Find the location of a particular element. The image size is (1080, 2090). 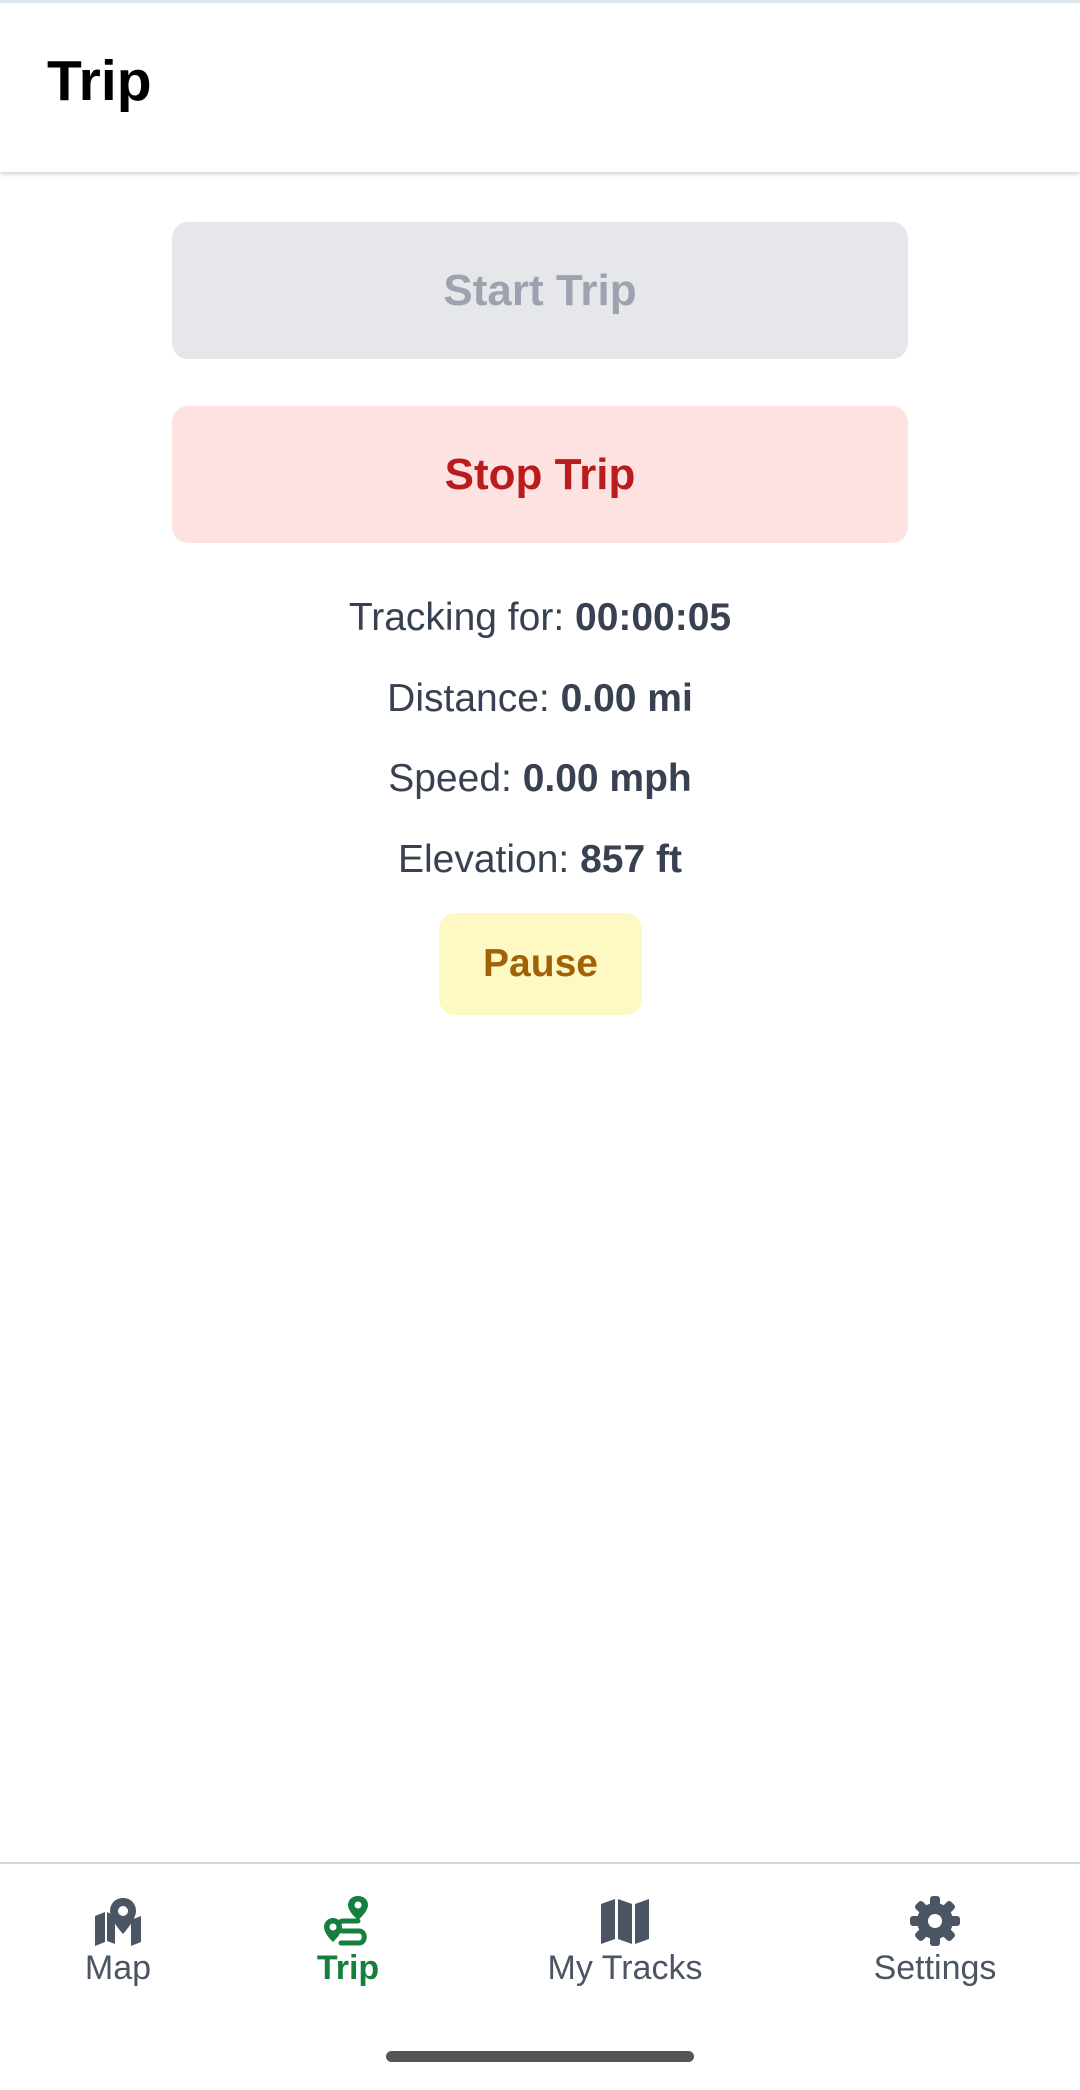

speed-stat: Speed: 0.00 mph is located at coordinates (540, 778).